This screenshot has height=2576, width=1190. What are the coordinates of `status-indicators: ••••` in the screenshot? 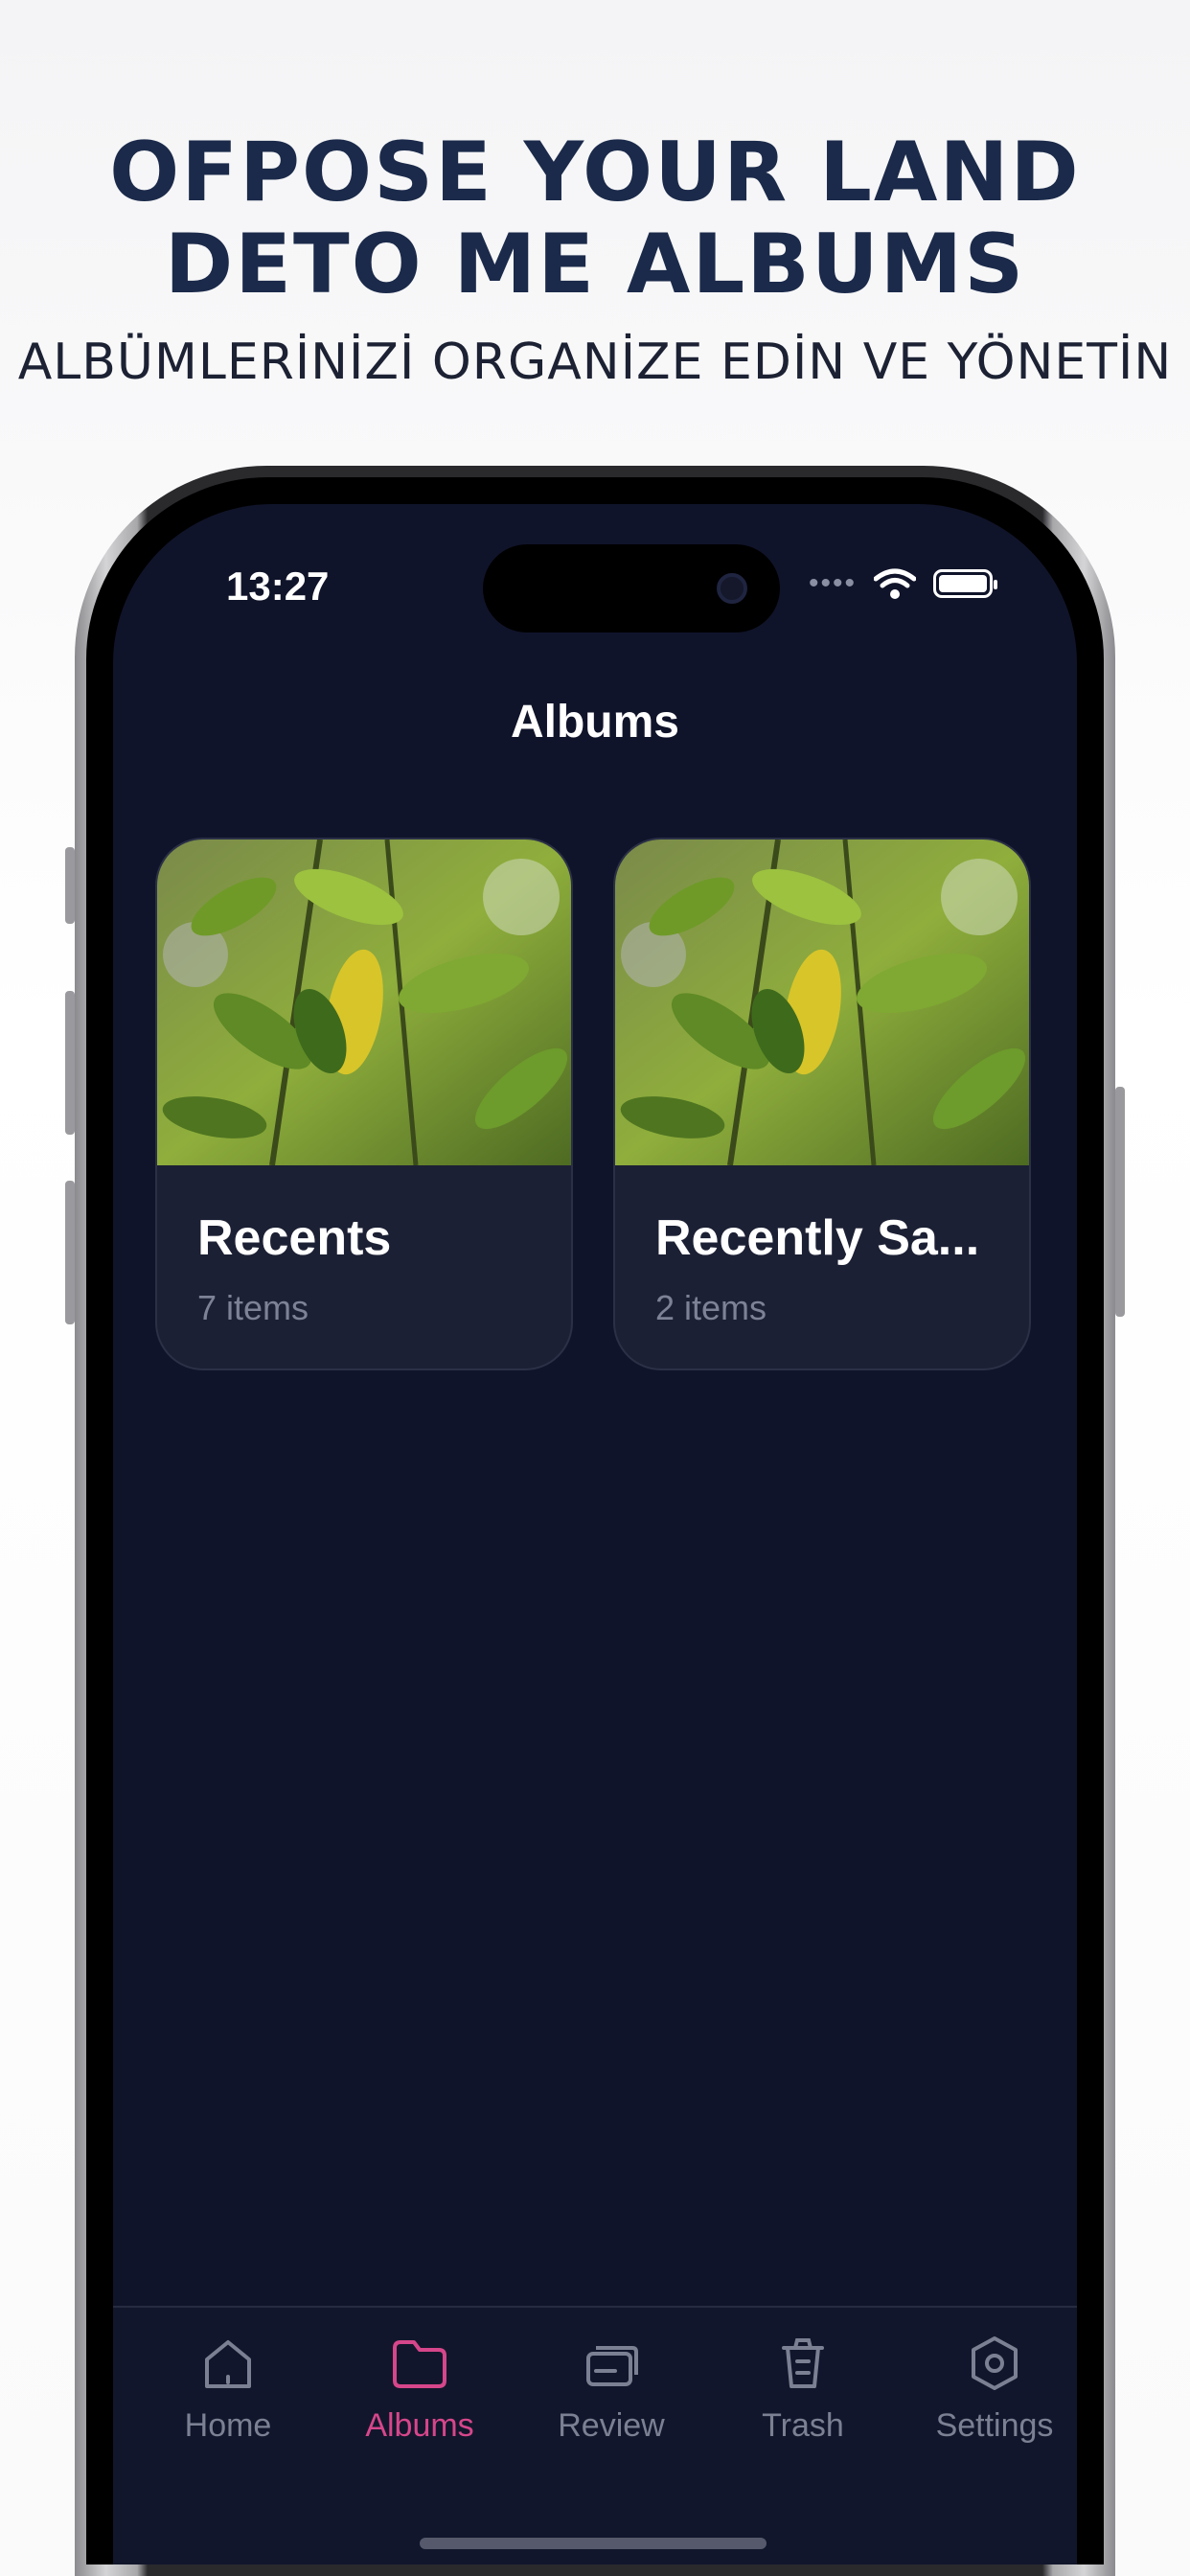 It's located at (903, 583).